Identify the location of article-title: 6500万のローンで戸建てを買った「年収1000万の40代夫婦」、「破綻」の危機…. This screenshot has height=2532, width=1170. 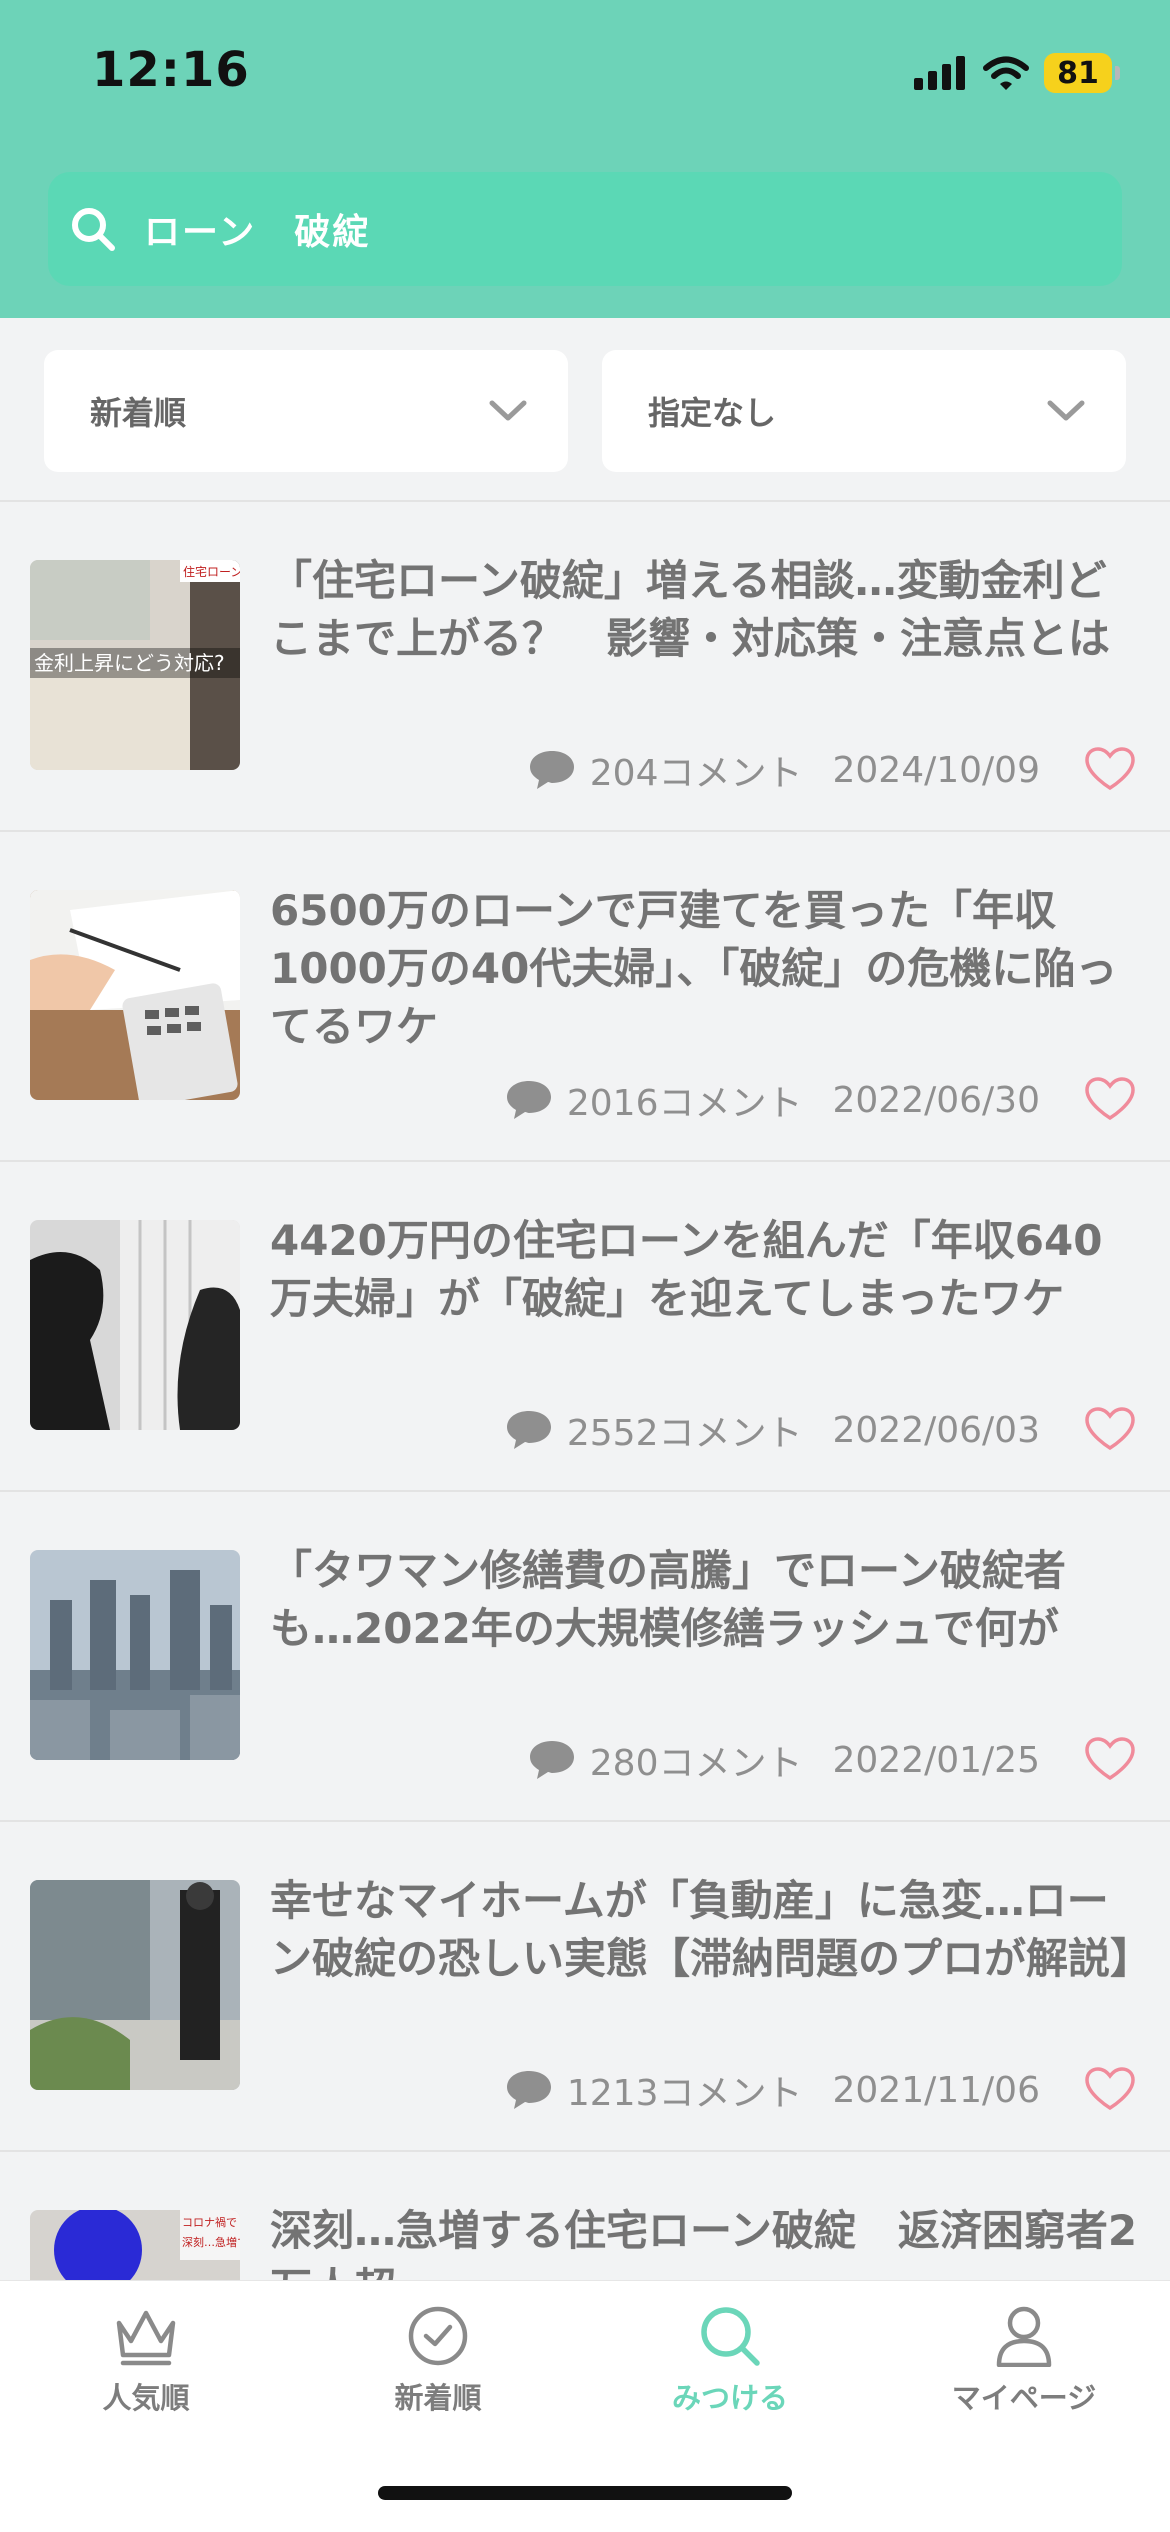
(705, 969).